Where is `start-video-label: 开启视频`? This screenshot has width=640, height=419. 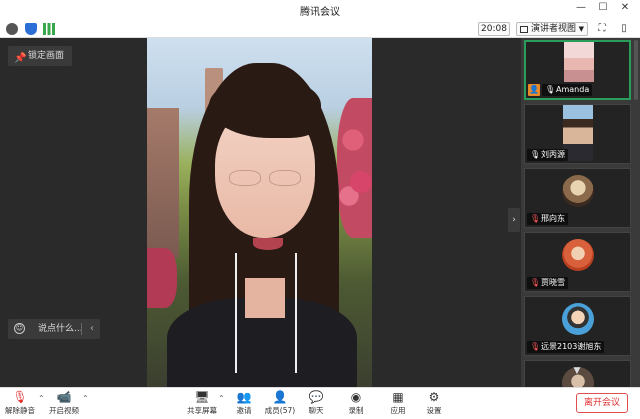 start-video-label: 开启视频 is located at coordinates (64, 410).